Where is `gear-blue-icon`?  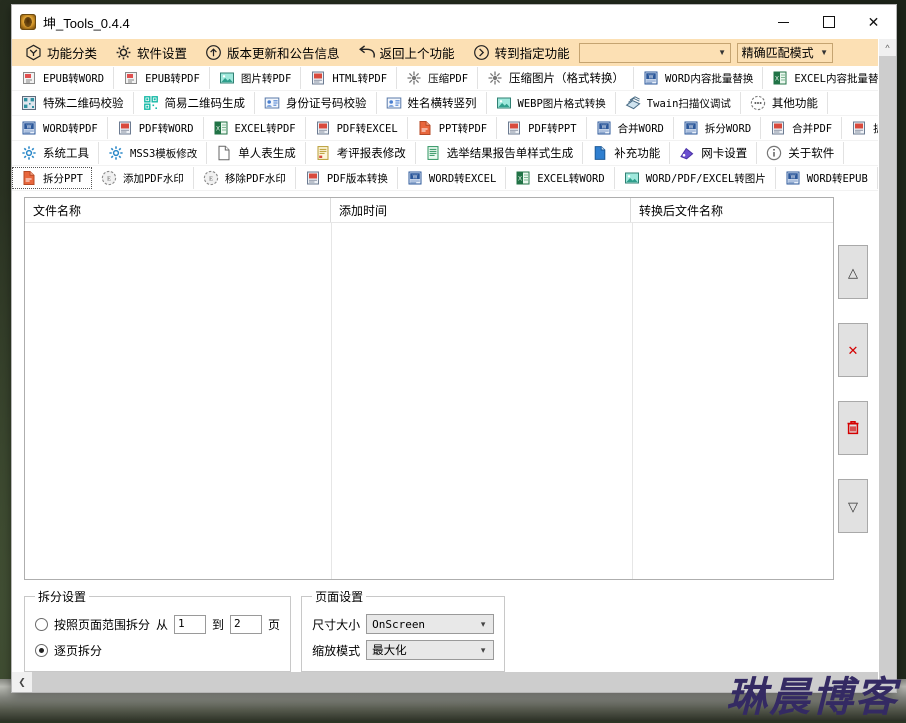
gear-blue-icon is located at coordinates (116, 153).